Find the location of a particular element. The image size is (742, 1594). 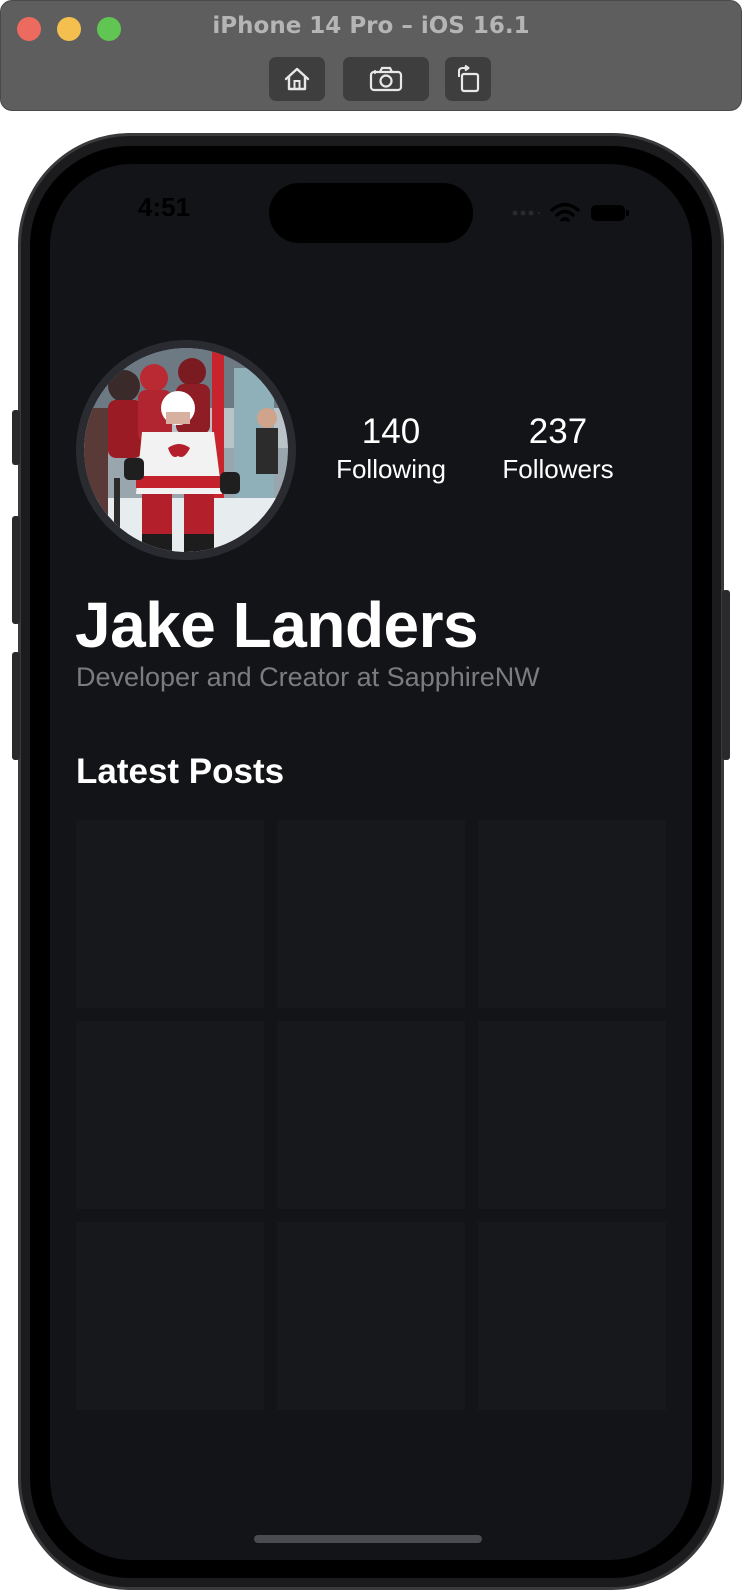

avatar is located at coordinates (186, 450).